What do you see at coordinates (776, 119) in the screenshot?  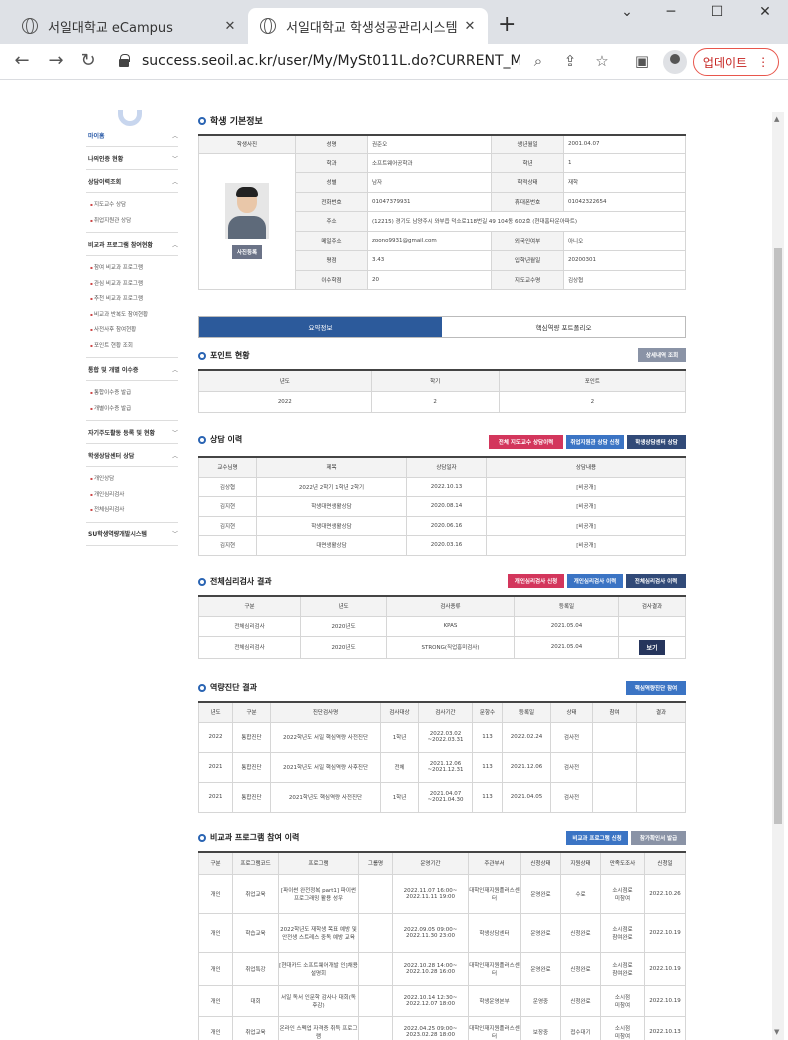 I see `scroll-up-icon: ▲` at bounding box center [776, 119].